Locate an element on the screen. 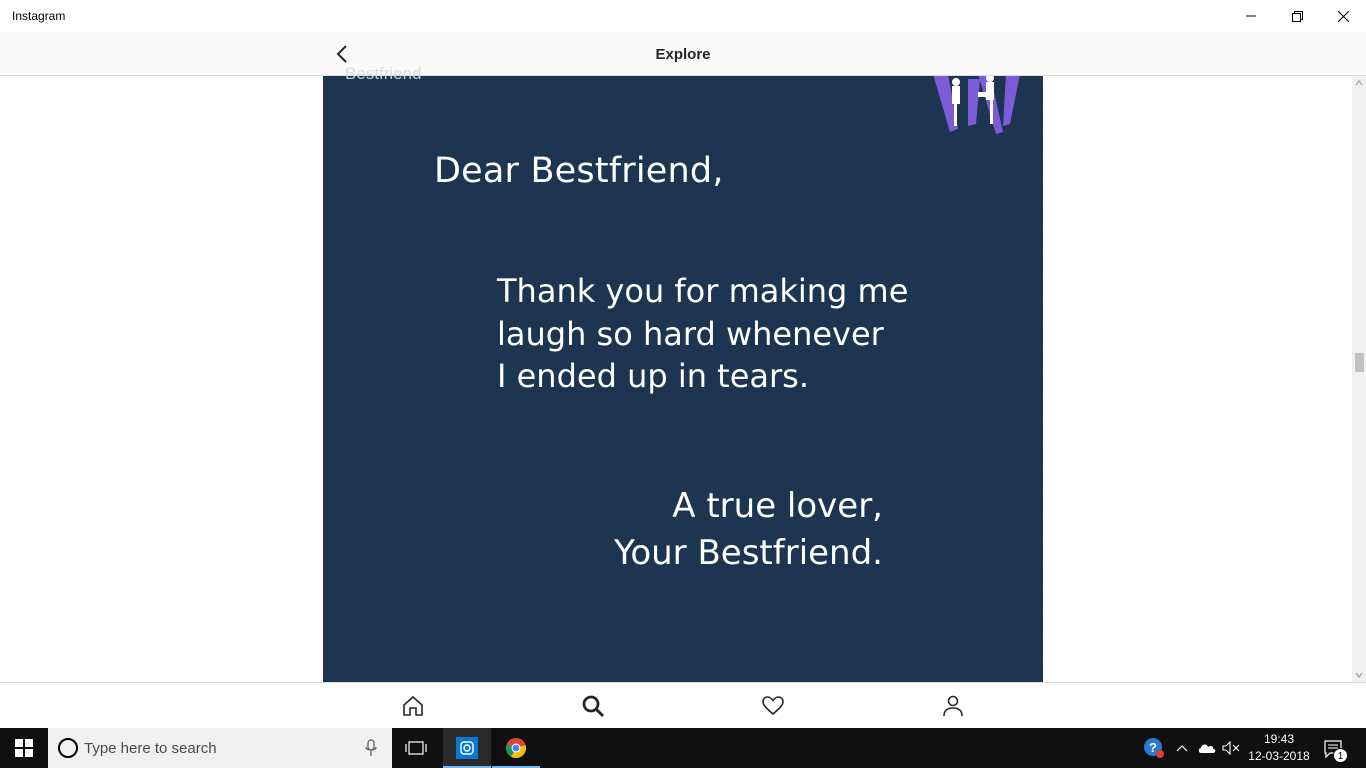 The image size is (1366, 768). brand-logo is located at coordinates (976, 105).